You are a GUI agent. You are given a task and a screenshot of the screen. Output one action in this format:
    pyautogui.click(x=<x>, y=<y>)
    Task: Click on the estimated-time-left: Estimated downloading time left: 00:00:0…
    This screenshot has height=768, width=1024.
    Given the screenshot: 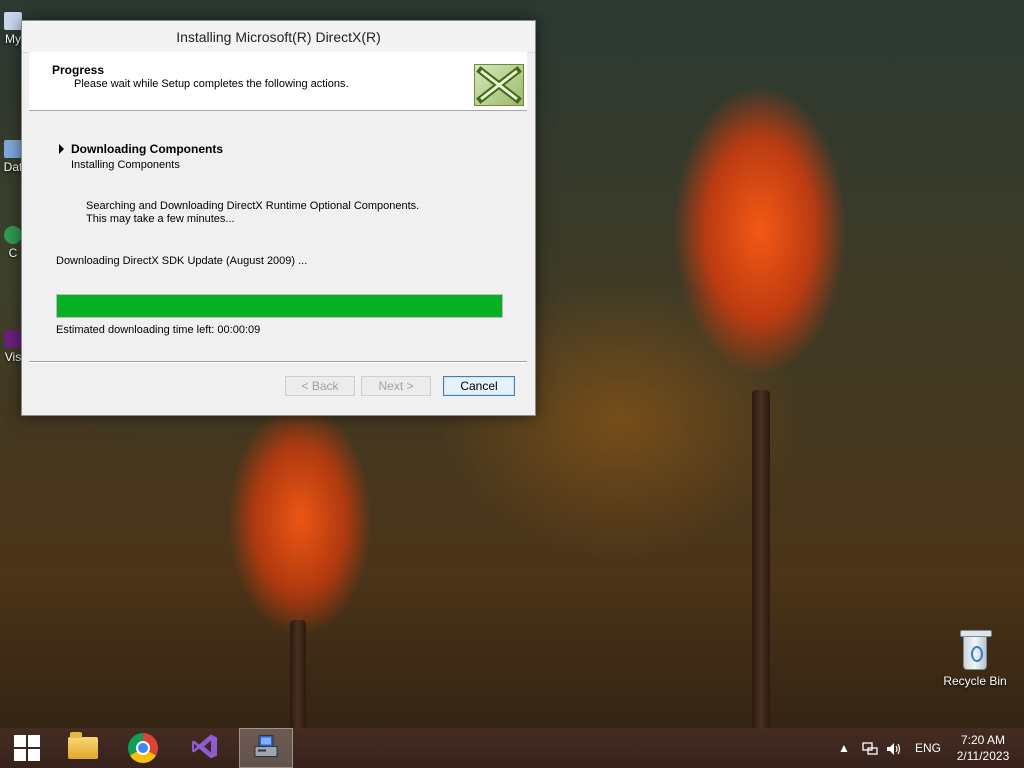 What is the action you would take?
    pyautogui.click(x=158, y=330)
    